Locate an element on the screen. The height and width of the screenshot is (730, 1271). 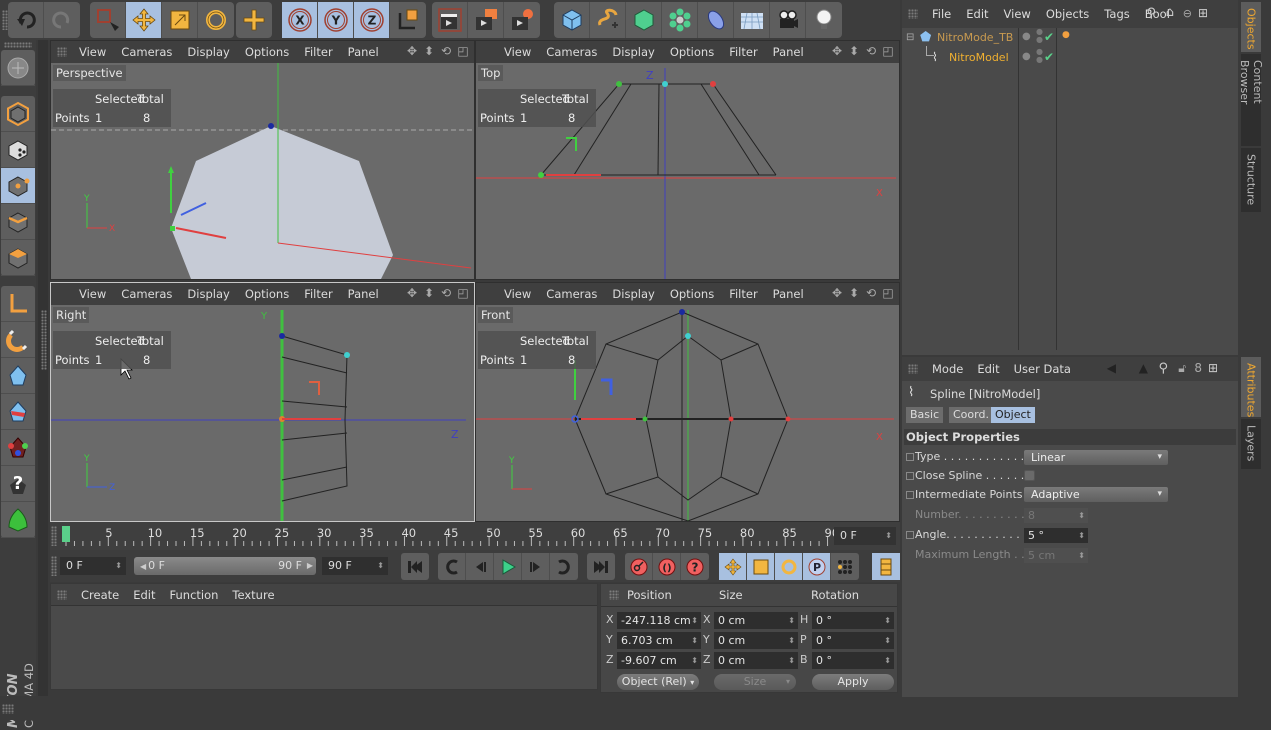
x-axis-lock-button: X is located at coordinates (300, 20).